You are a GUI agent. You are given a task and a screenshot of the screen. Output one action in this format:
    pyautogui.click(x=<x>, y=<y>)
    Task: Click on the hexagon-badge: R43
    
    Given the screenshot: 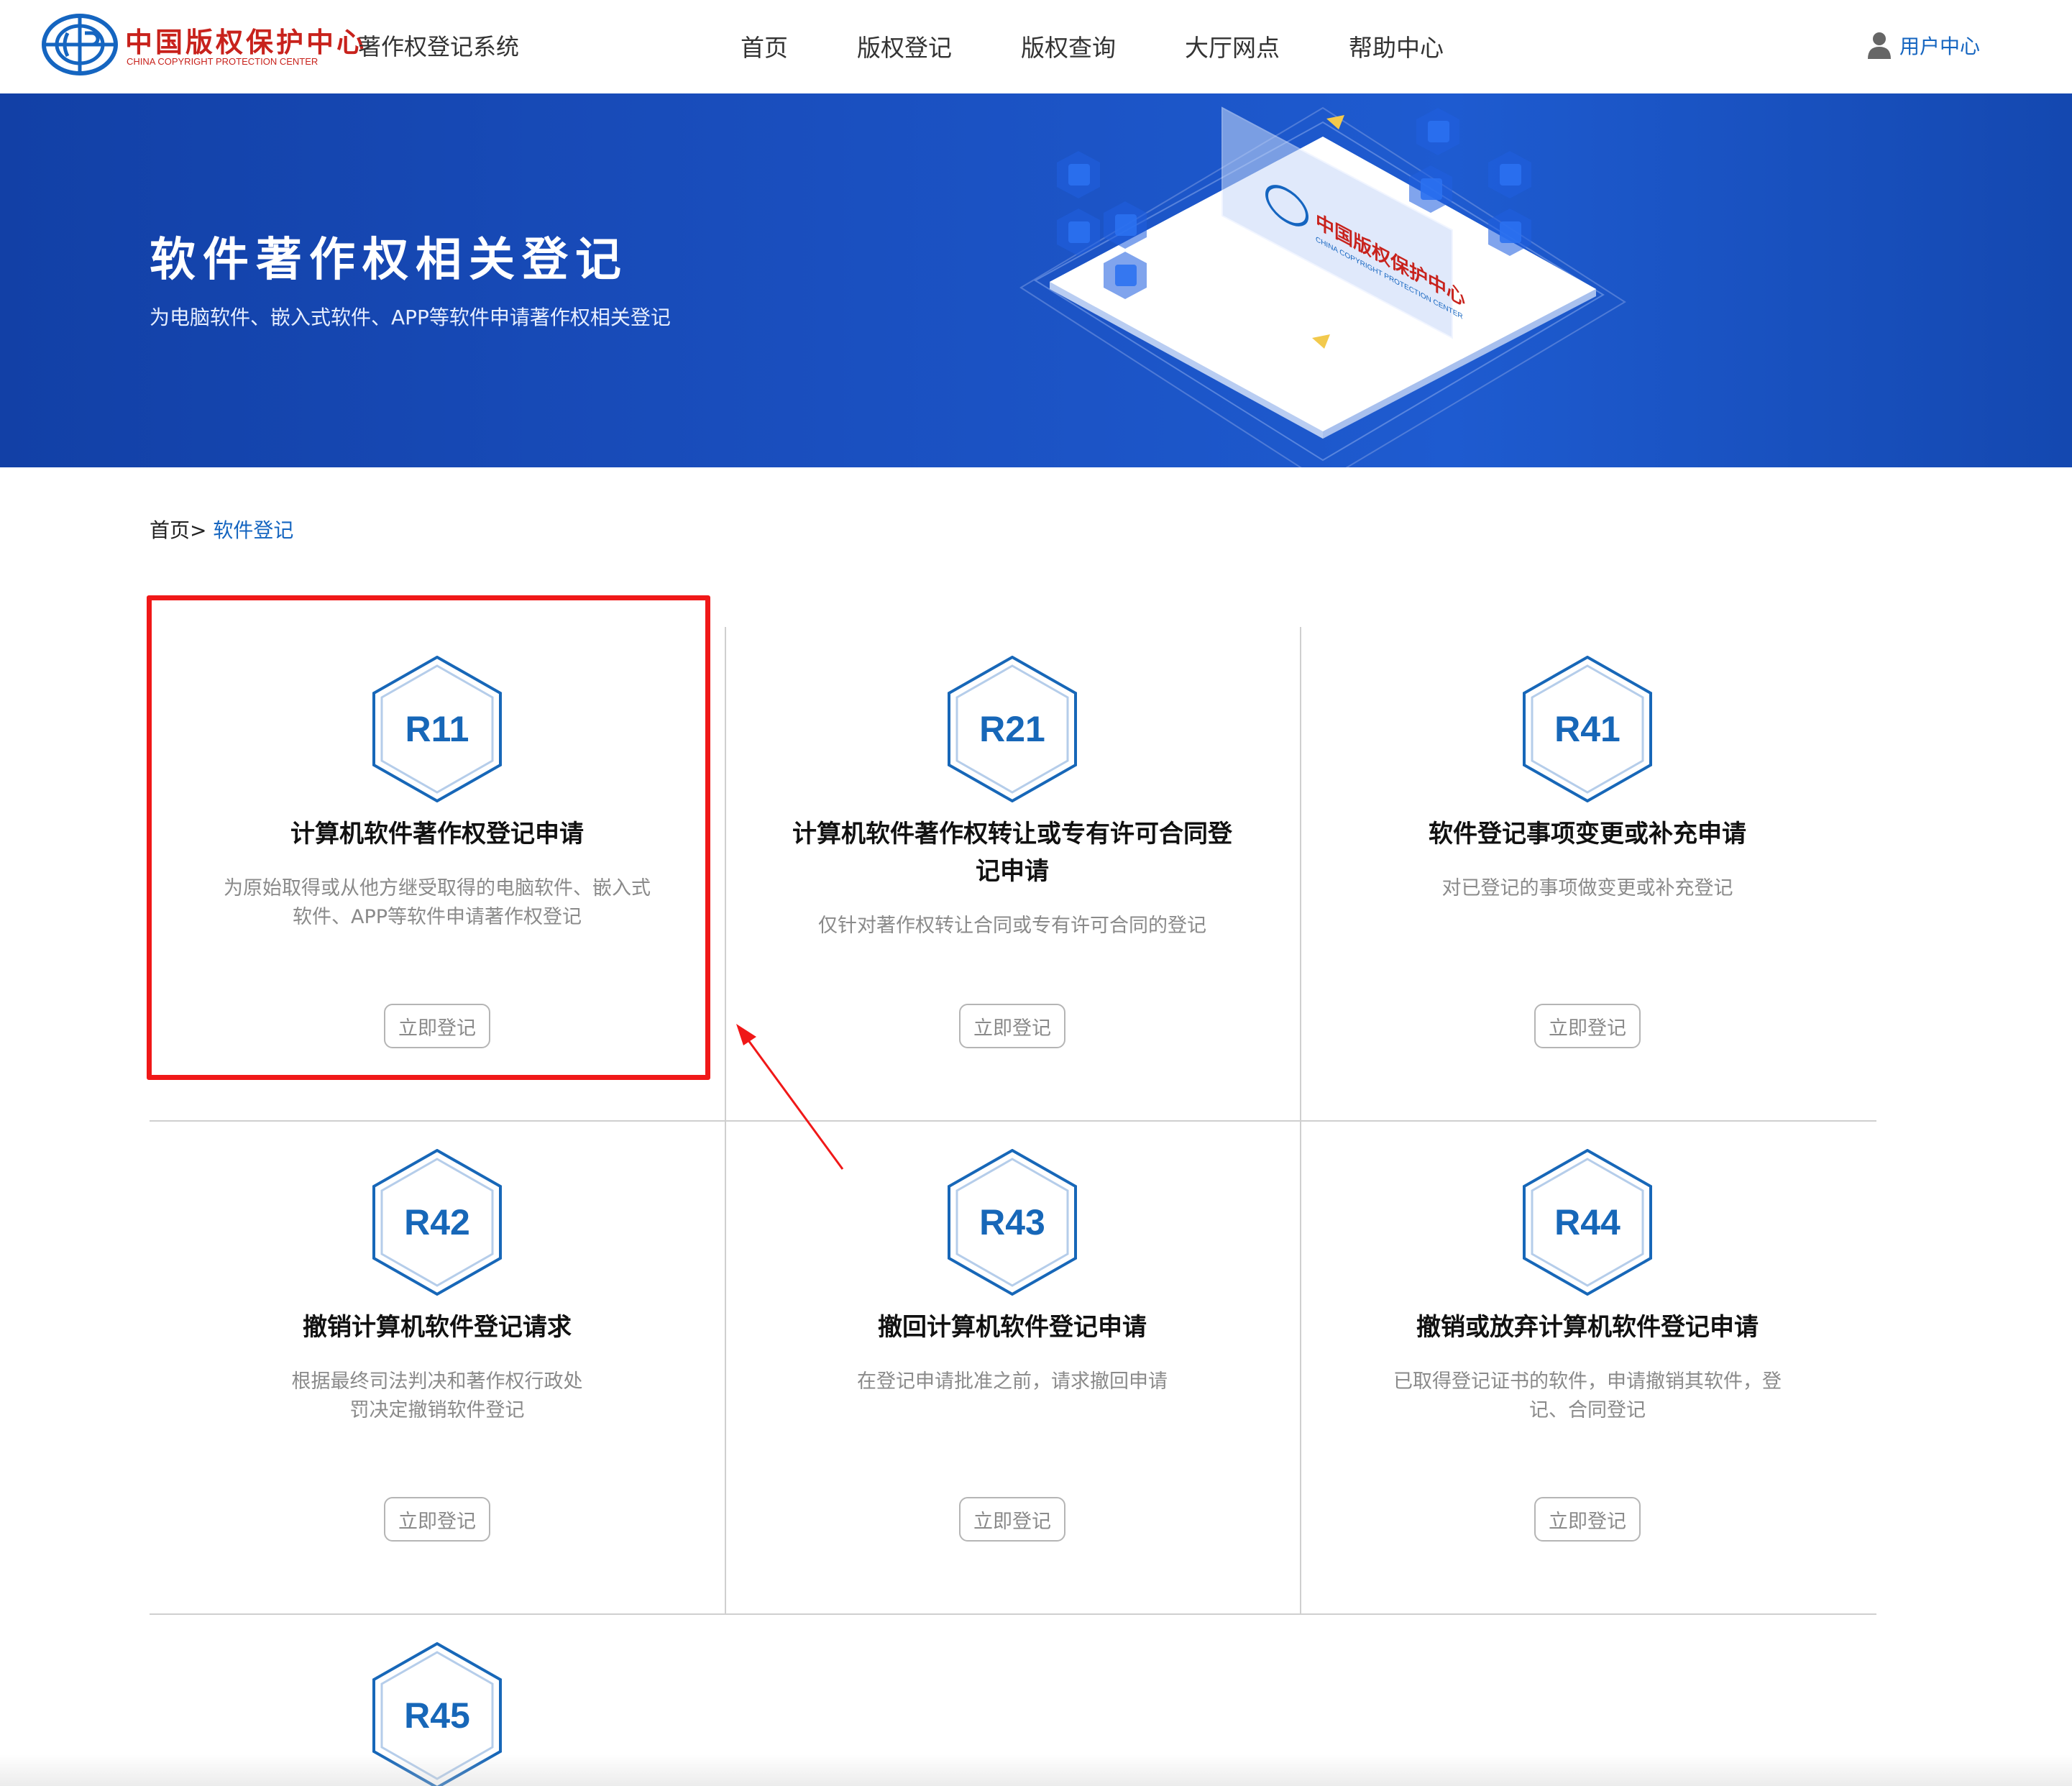 What is the action you would take?
    pyautogui.click(x=1012, y=1222)
    